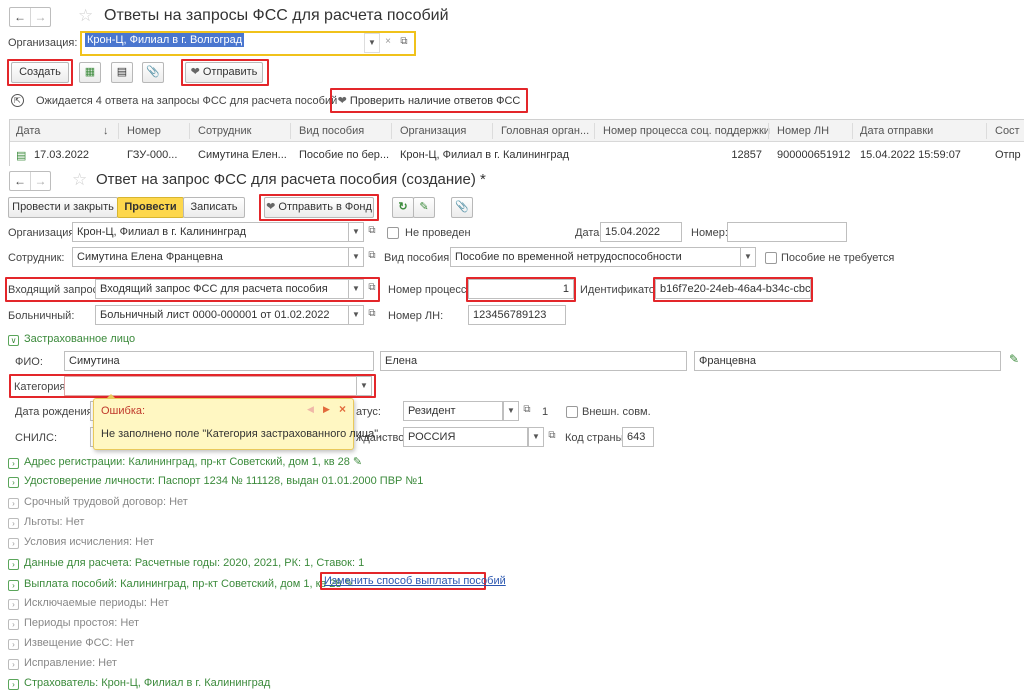  I want to click on group-fss-notice: › Извещение ФСС: Нет, so click(71, 643).